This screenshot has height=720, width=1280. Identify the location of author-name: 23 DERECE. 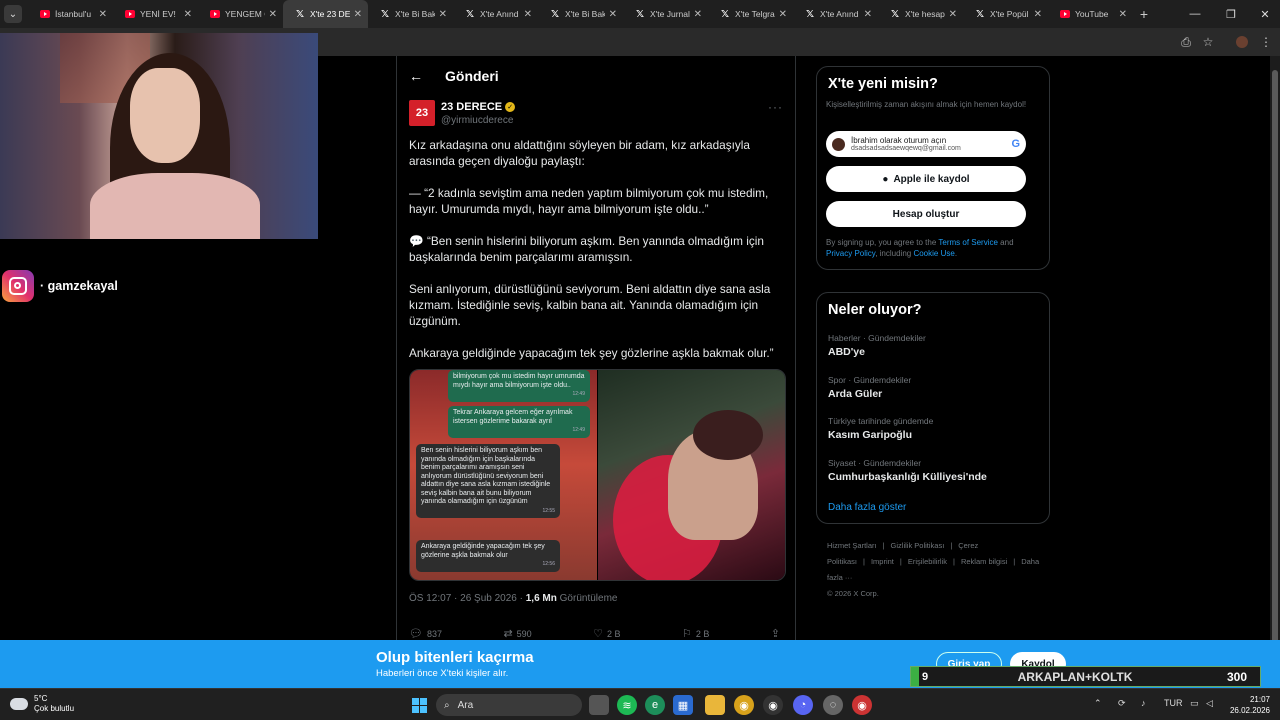
(471, 107).